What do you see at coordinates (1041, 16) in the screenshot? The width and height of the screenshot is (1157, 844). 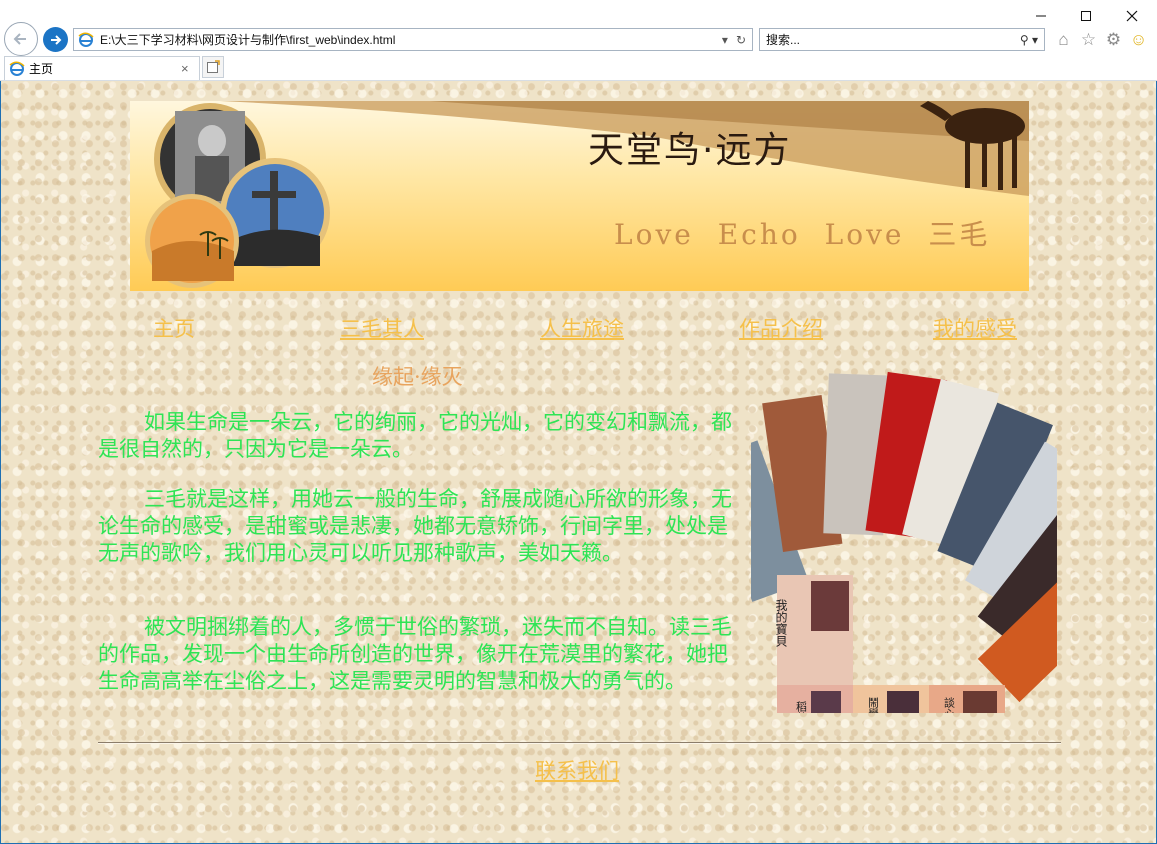 I see `minimize-icon` at bounding box center [1041, 16].